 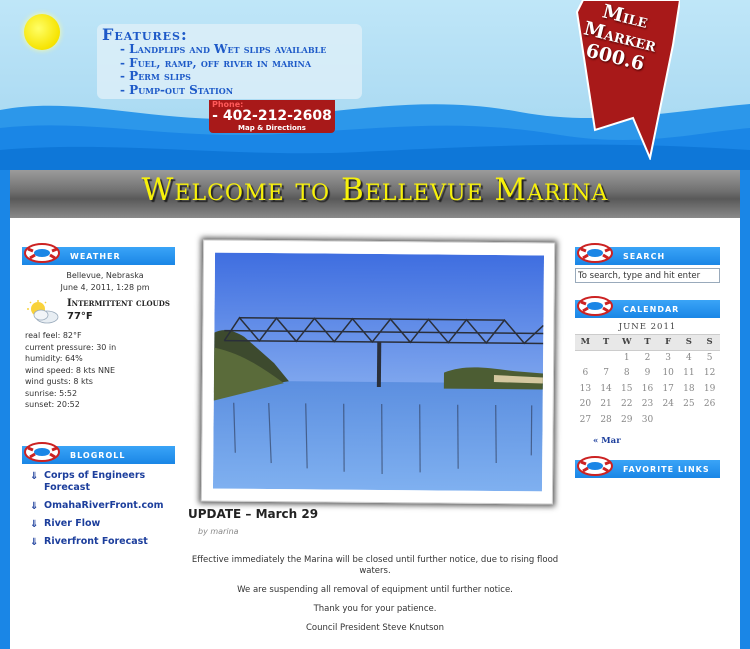 I want to click on features-title: Features:, so click(x=145, y=34).